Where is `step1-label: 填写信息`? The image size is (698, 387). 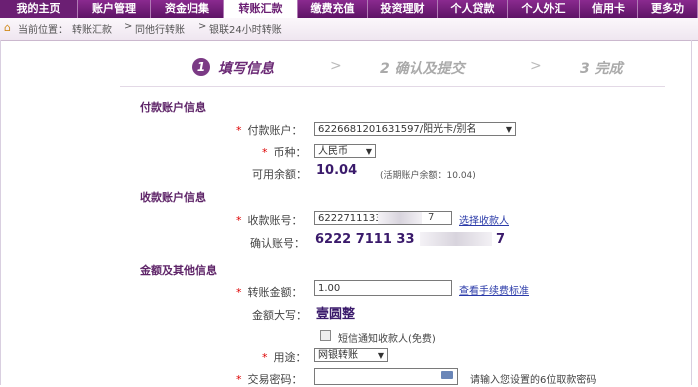 step1-label: 填写信息 is located at coordinates (246, 69).